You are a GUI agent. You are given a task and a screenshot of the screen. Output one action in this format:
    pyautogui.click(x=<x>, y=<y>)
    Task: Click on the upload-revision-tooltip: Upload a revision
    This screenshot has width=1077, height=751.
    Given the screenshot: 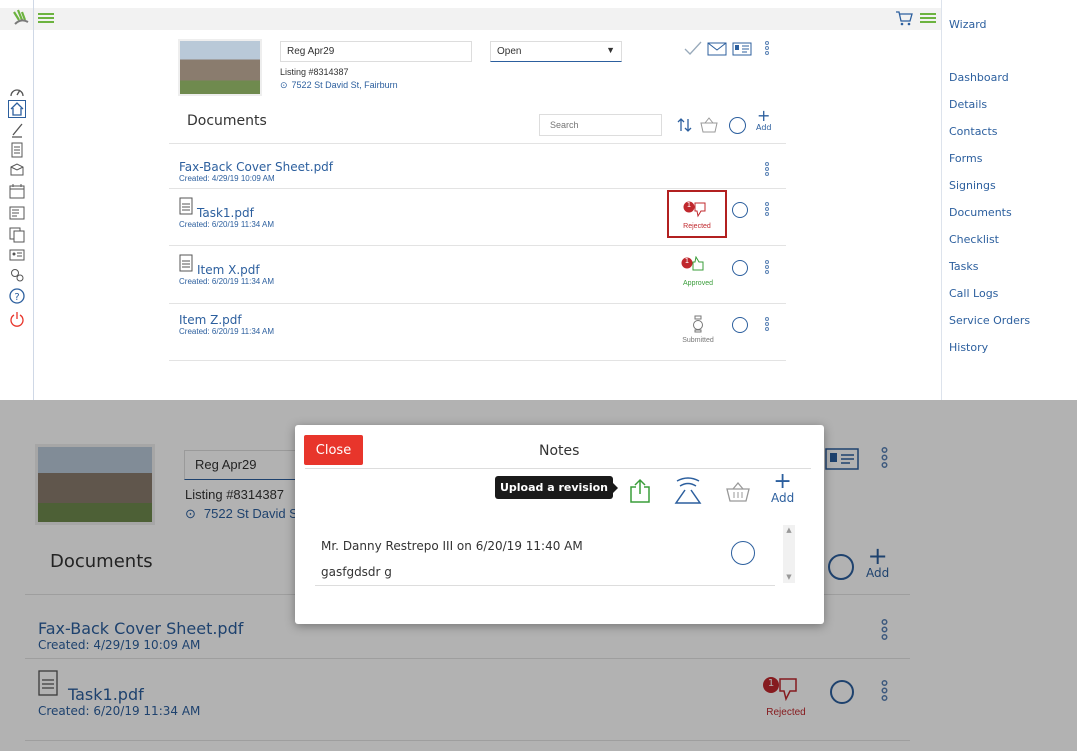 What is the action you would take?
    pyautogui.click(x=556, y=487)
    